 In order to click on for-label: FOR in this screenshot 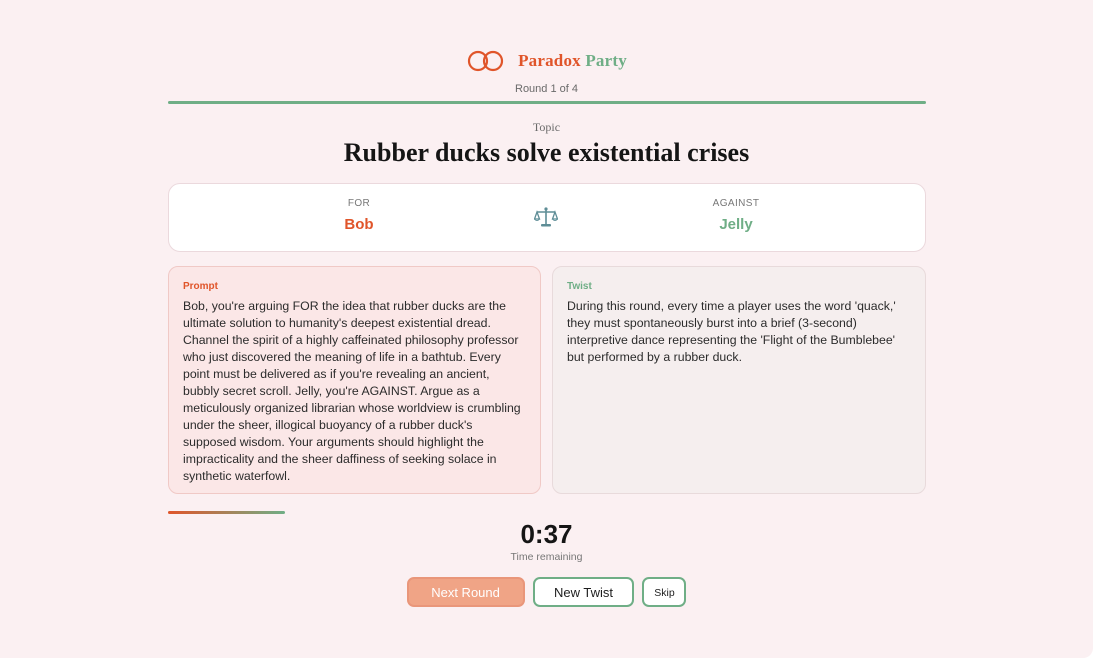, I will do `click(359, 203)`.